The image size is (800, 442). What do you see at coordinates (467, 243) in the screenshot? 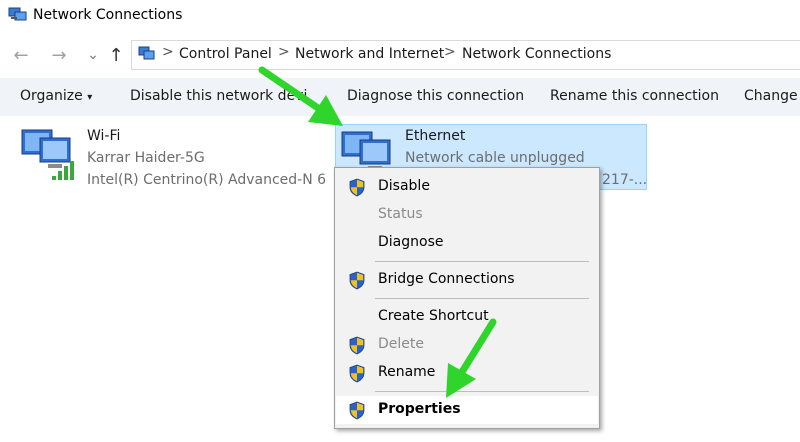
I see `menu-item-diagnose: Diagnose` at bounding box center [467, 243].